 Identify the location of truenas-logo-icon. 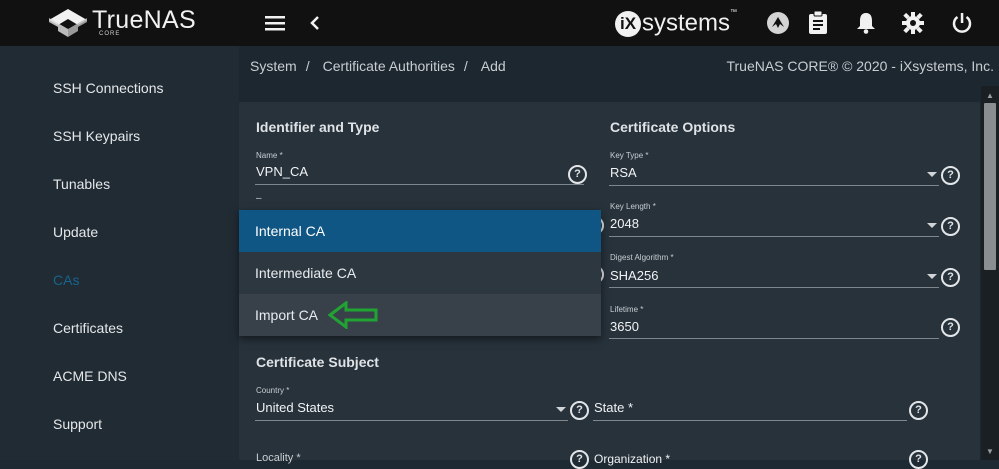
(68, 23).